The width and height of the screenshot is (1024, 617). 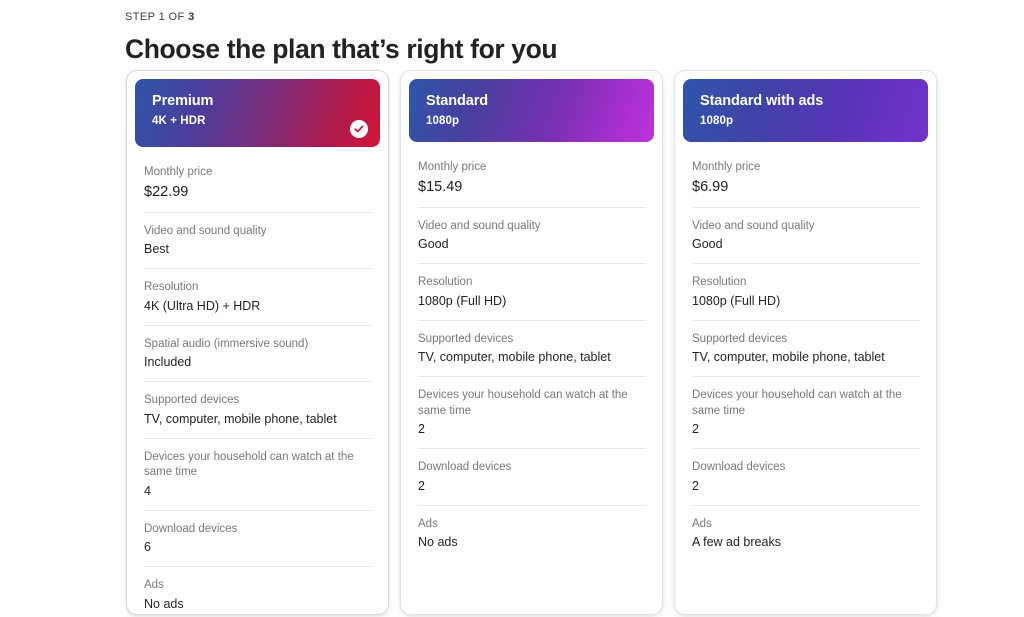 I want to click on feature-value: $15.49, so click(x=440, y=186).